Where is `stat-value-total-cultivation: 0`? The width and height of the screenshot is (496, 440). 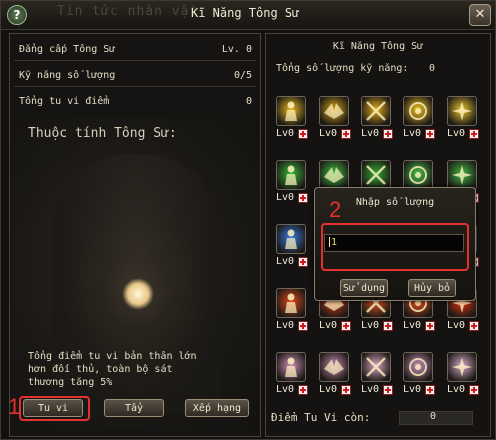
stat-value-total-cultivation: 0 is located at coordinates (248, 101).